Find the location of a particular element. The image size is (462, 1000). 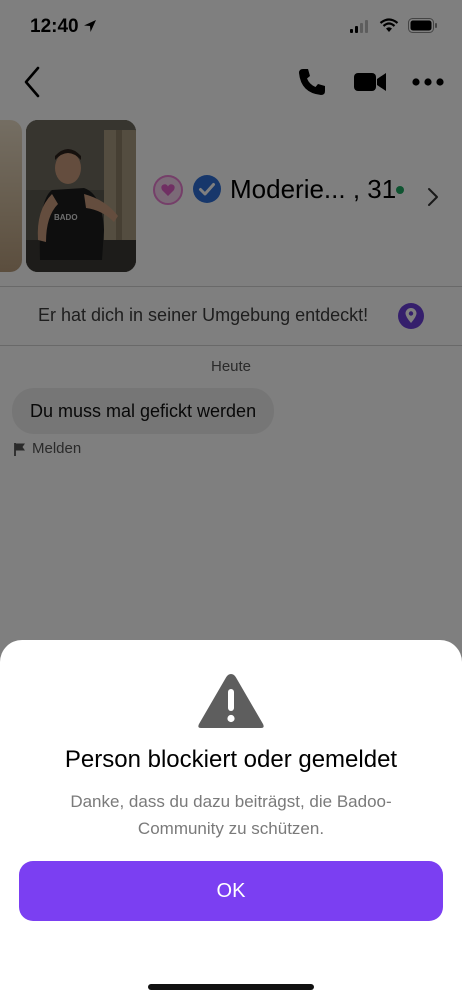

divider is located at coordinates (231, 345).